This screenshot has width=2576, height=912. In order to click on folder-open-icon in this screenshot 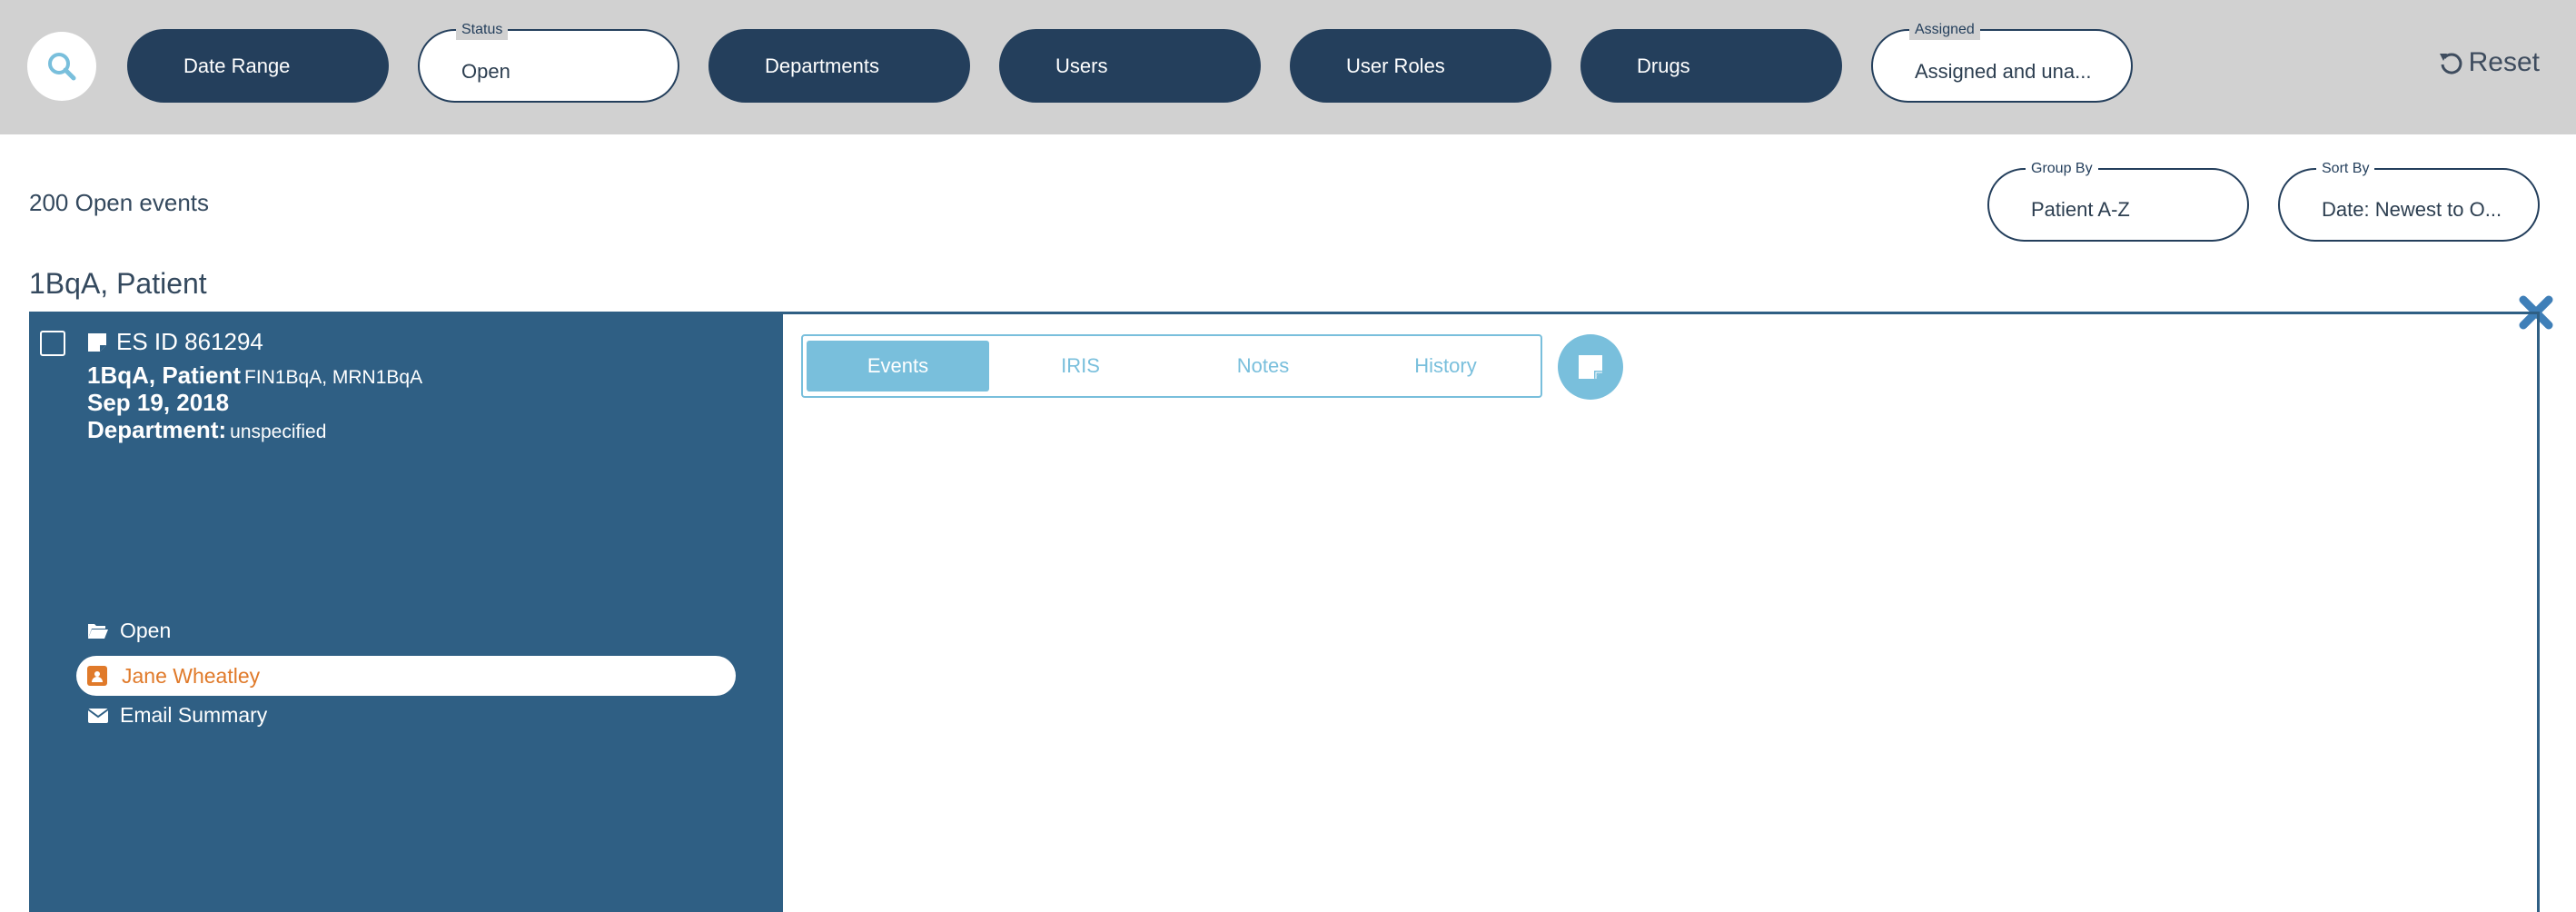, I will do `click(98, 631)`.